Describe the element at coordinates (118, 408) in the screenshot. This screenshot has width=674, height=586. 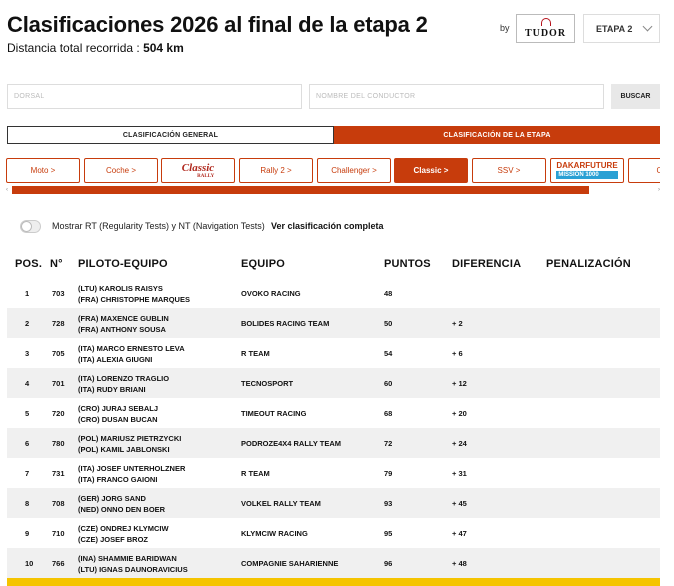
I see `pilot-name: (CRO) JURAJ SEBALJ` at that location.